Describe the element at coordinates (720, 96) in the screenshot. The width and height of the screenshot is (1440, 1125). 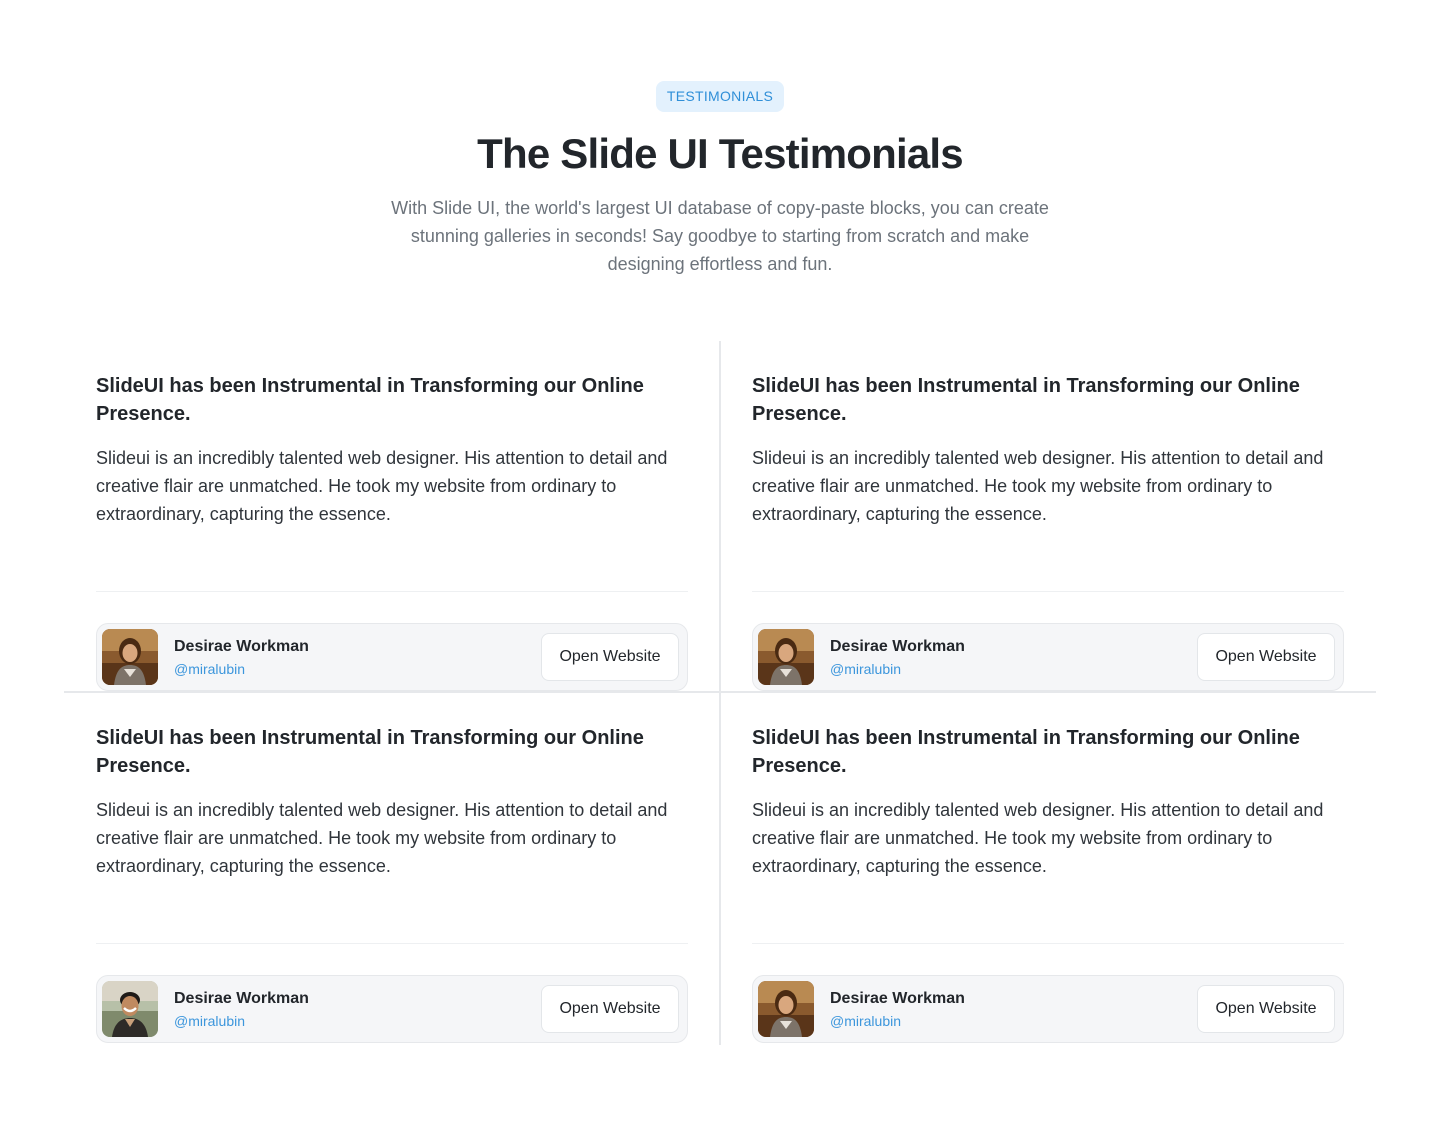
I see `section-badge: TESTIMONIALS` at that location.